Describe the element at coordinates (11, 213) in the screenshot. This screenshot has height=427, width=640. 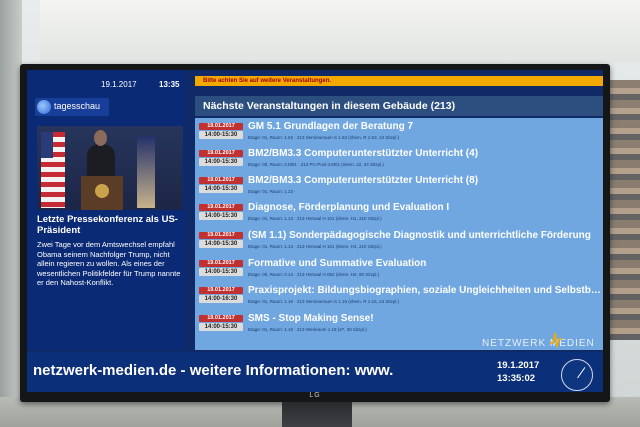
I see `background-wall` at that location.